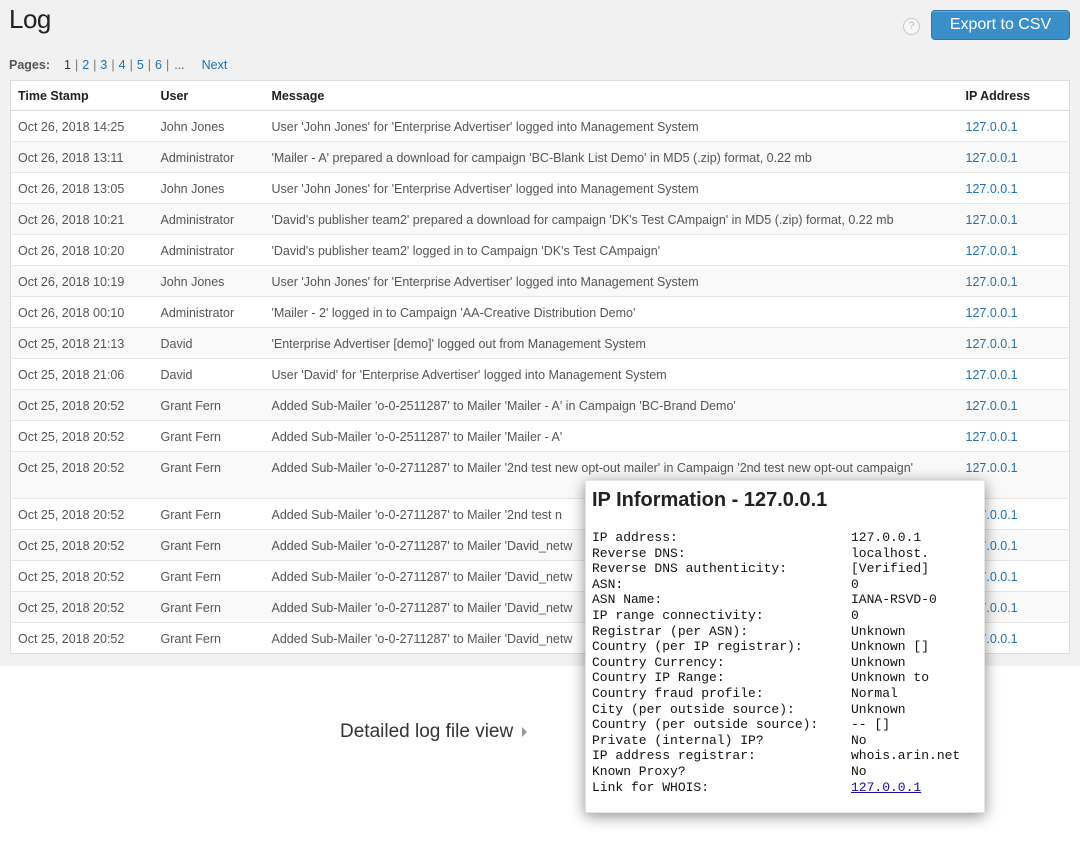  I want to click on cell-timestamp: Oct 26, 2018 13:05, so click(82, 188).